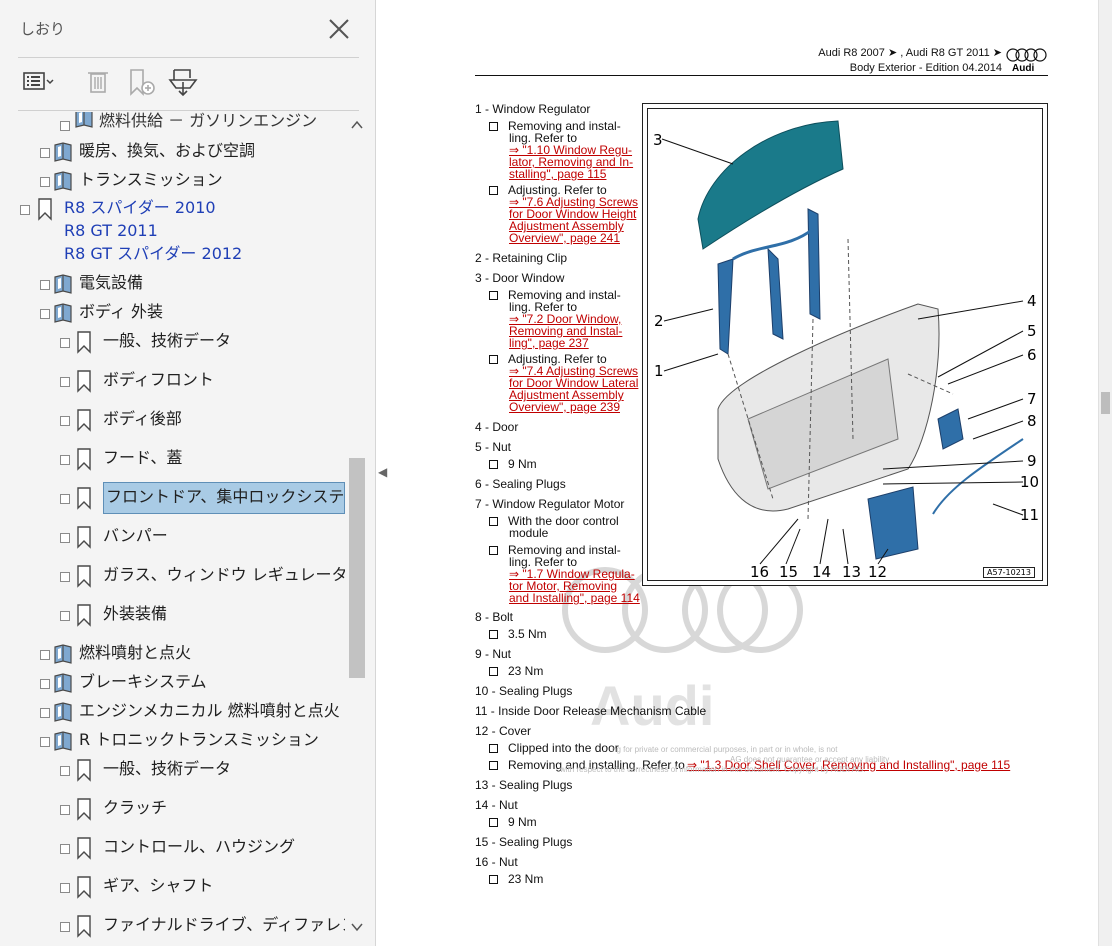 This screenshot has height=946, width=1112. Describe the element at coordinates (357, 927) in the screenshot. I see `scroll-down-icon` at that location.